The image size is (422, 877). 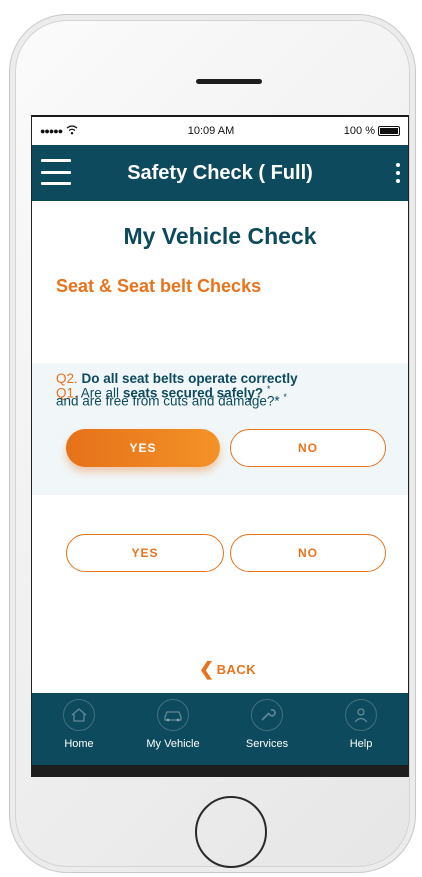 What do you see at coordinates (308, 553) in the screenshot?
I see `question-2-no-button: NO` at bounding box center [308, 553].